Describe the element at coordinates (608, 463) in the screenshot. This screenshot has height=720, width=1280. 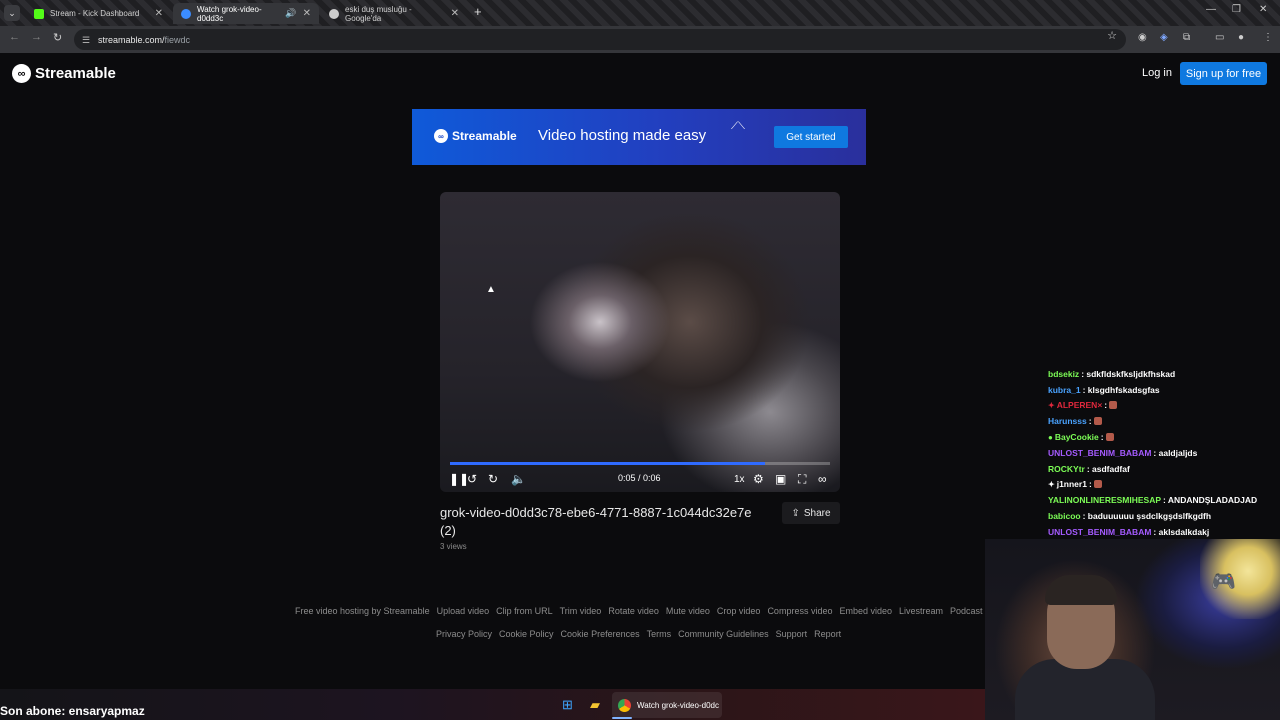
I see `video-progress-fill` at that location.